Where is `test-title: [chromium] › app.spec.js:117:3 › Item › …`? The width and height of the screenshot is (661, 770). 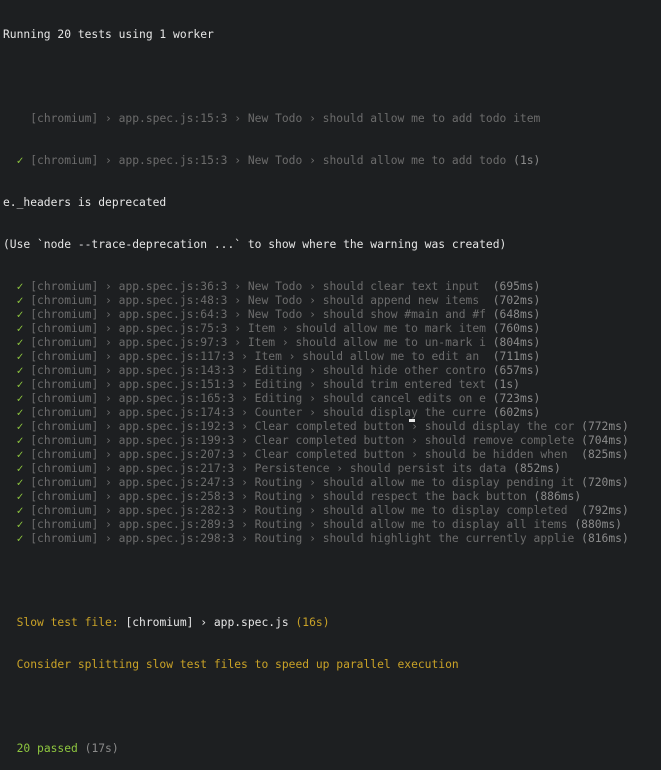 test-title: [chromium] › app.spec.js:117:3 › Item › … is located at coordinates (258, 356).